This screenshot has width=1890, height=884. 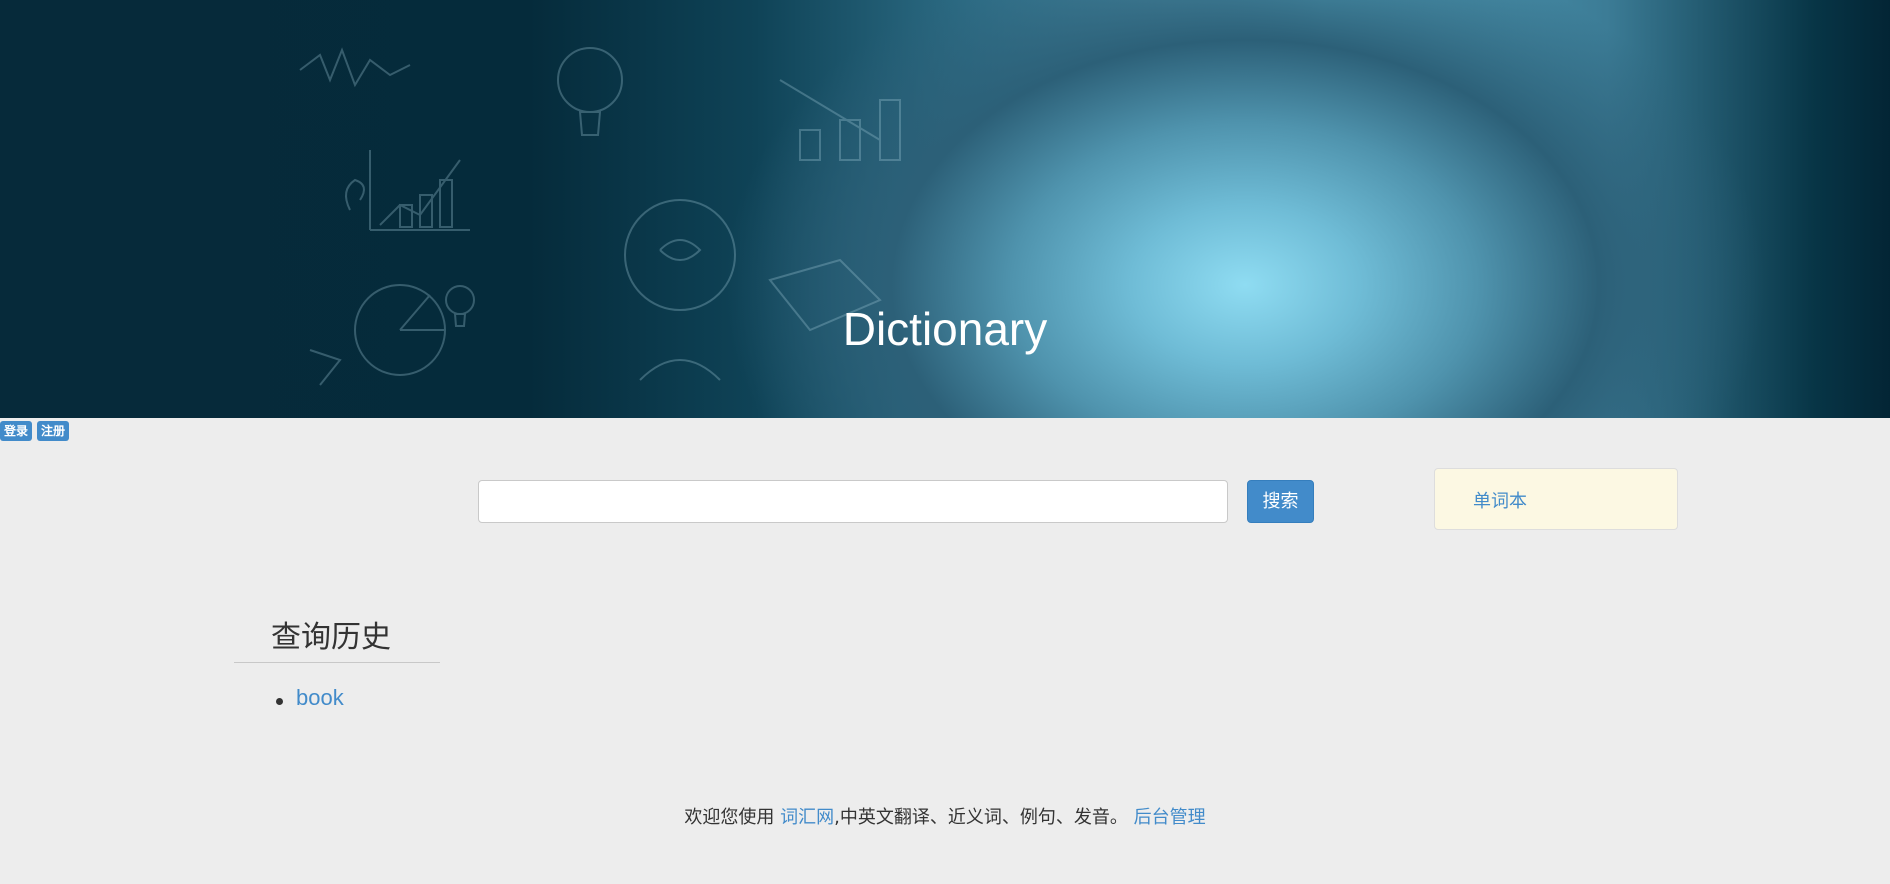 I want to click on login-button: 登录, so click(x=16, y=431).